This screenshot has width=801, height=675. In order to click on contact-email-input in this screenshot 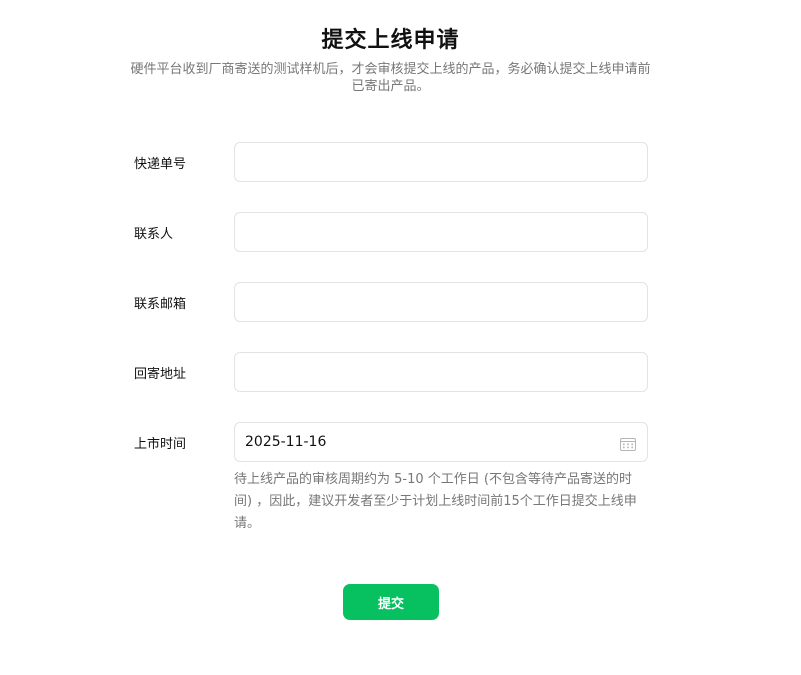, I will do `click(441, 302)`.